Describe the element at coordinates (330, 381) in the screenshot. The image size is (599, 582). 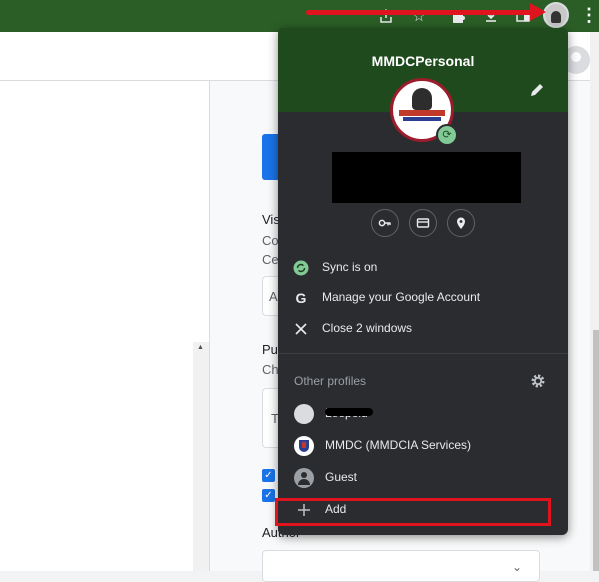
I see `other-profiles-heading: Other profiles` at that location.